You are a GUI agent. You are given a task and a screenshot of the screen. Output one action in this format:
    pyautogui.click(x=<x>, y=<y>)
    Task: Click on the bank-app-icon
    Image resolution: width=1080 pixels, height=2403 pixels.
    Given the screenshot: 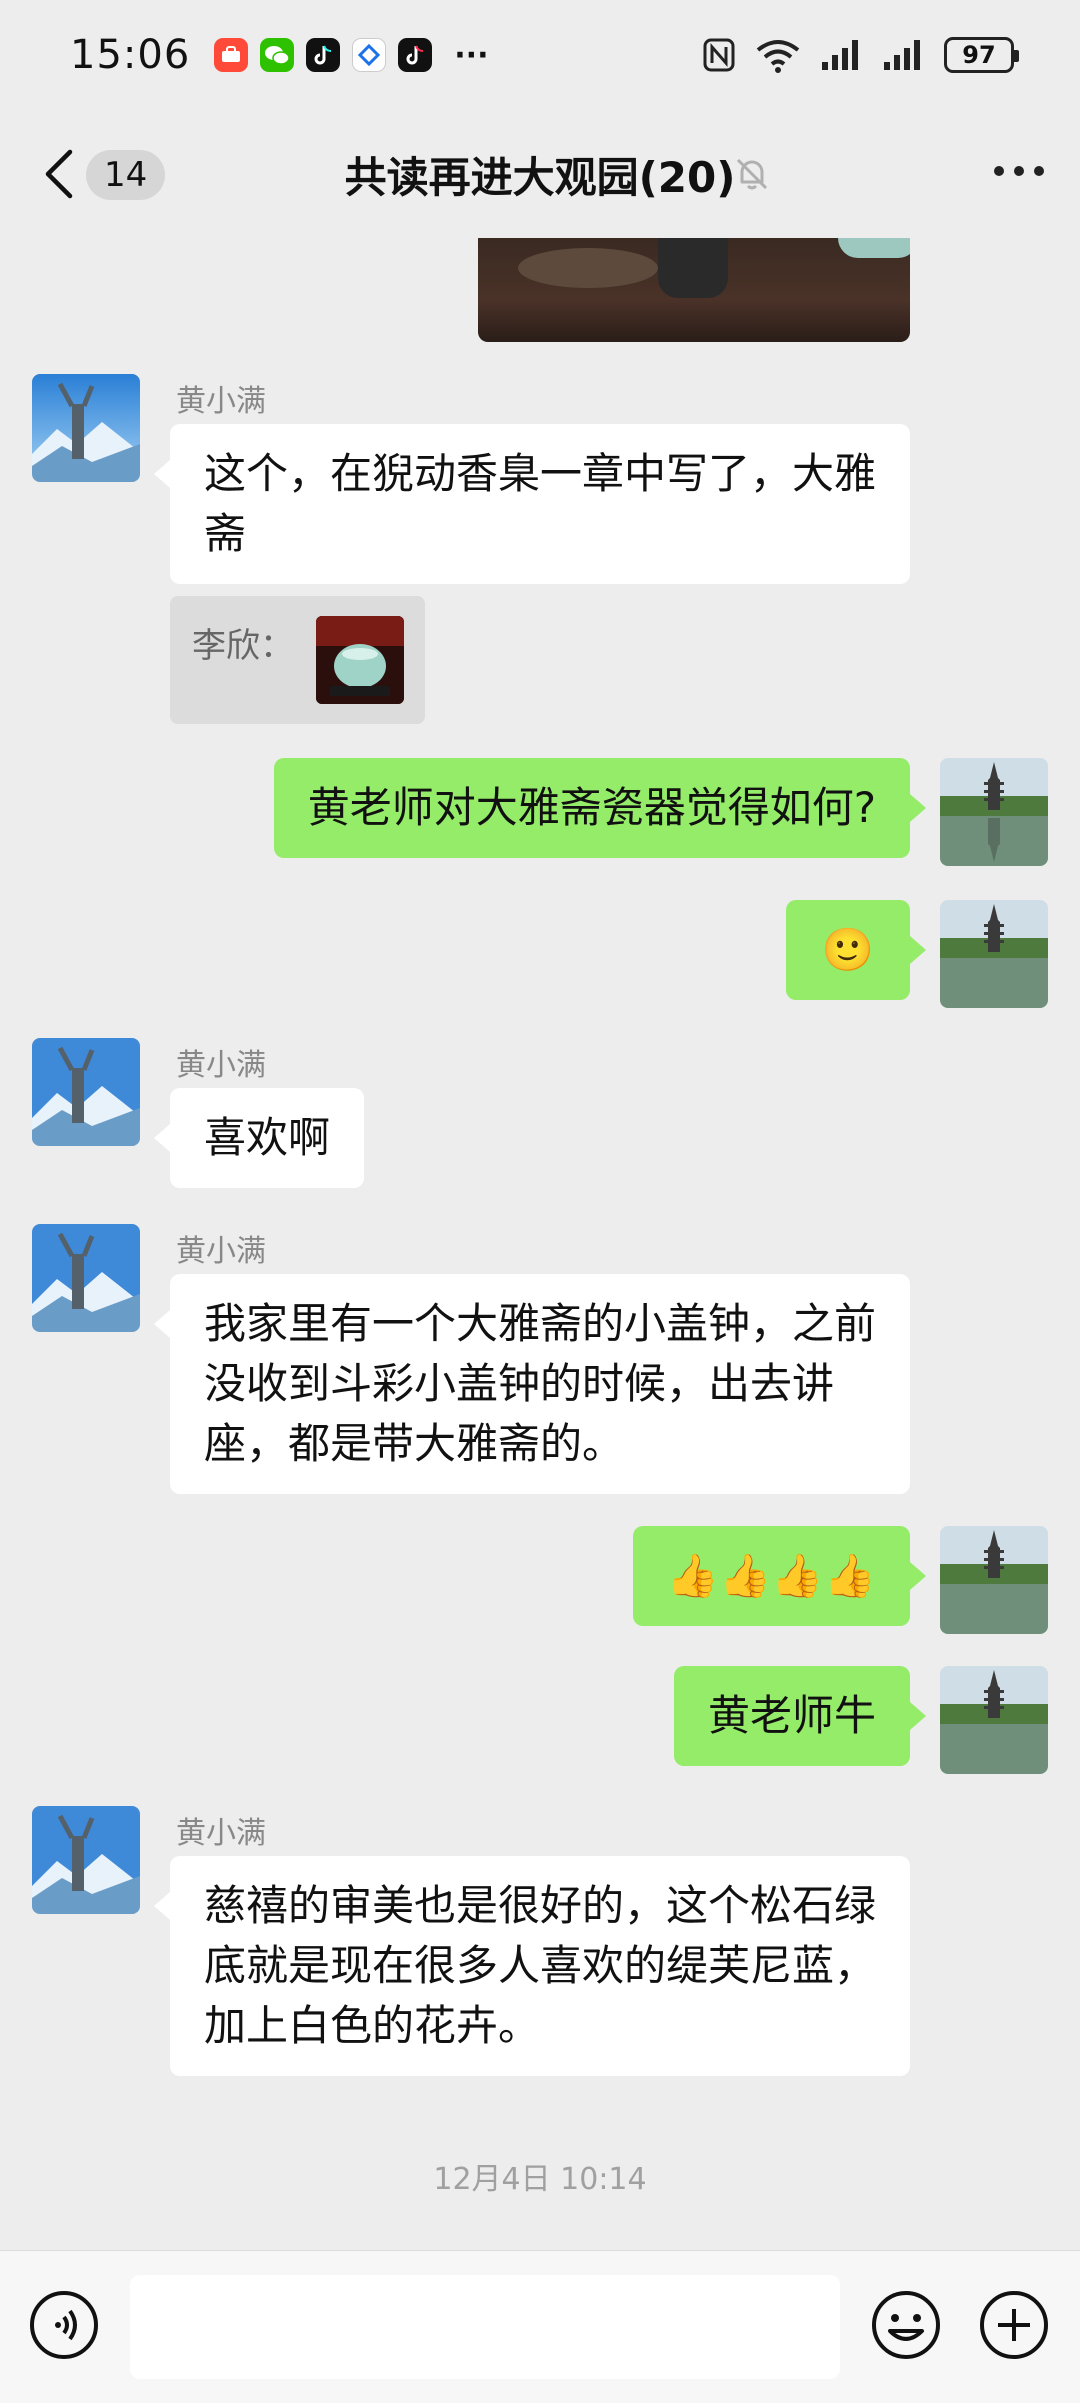 What is the action you would take?
    pyautogui.click(x=369, y=55)
    